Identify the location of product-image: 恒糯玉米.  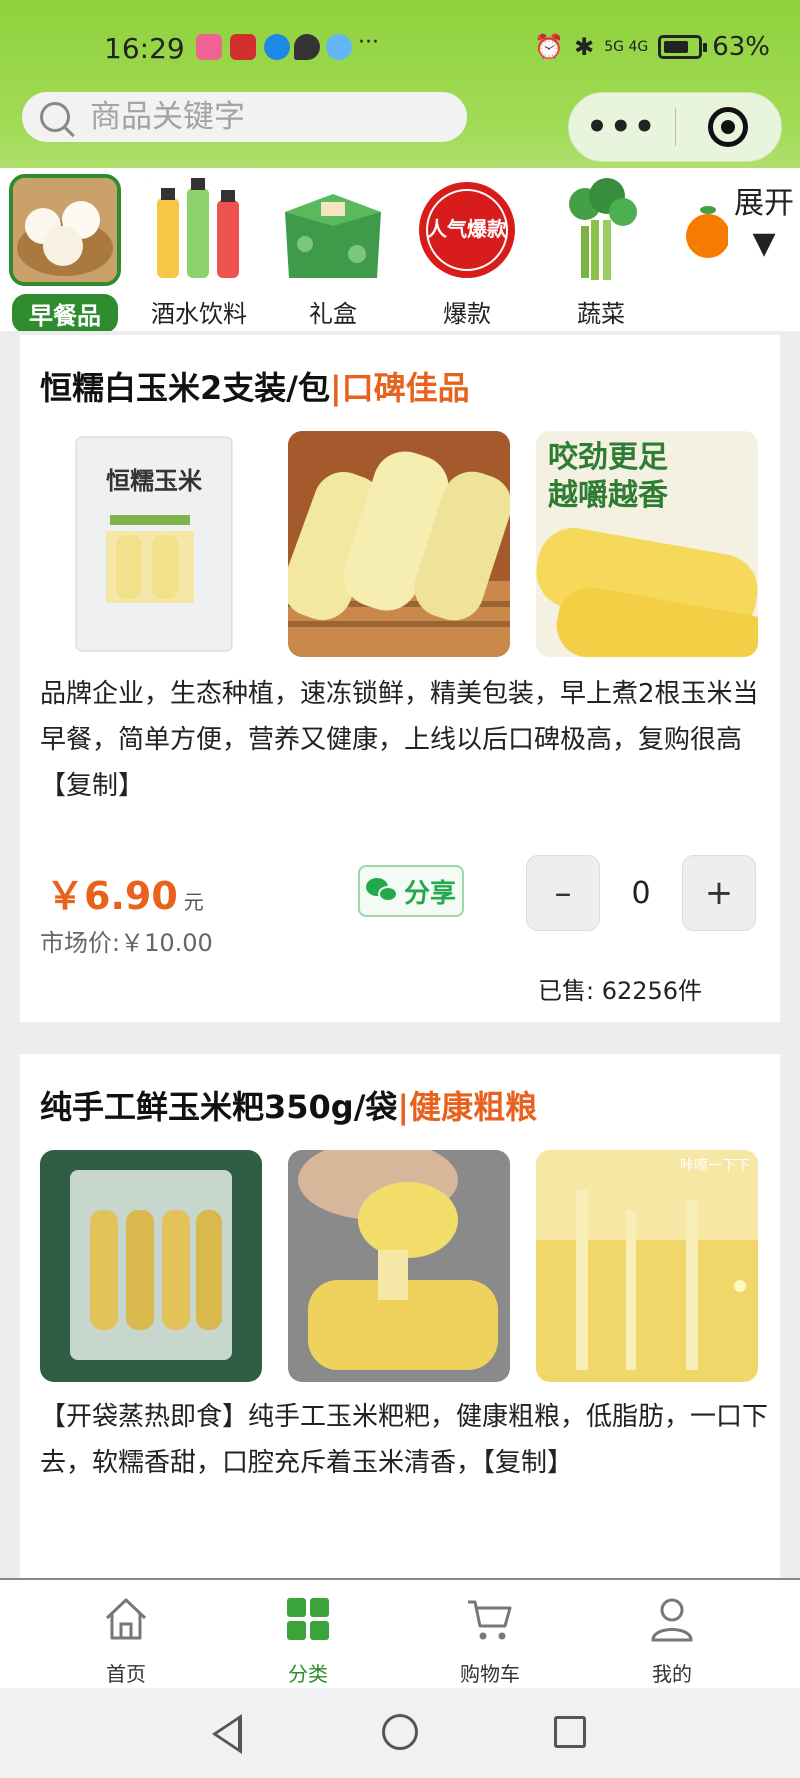
(151, 544).